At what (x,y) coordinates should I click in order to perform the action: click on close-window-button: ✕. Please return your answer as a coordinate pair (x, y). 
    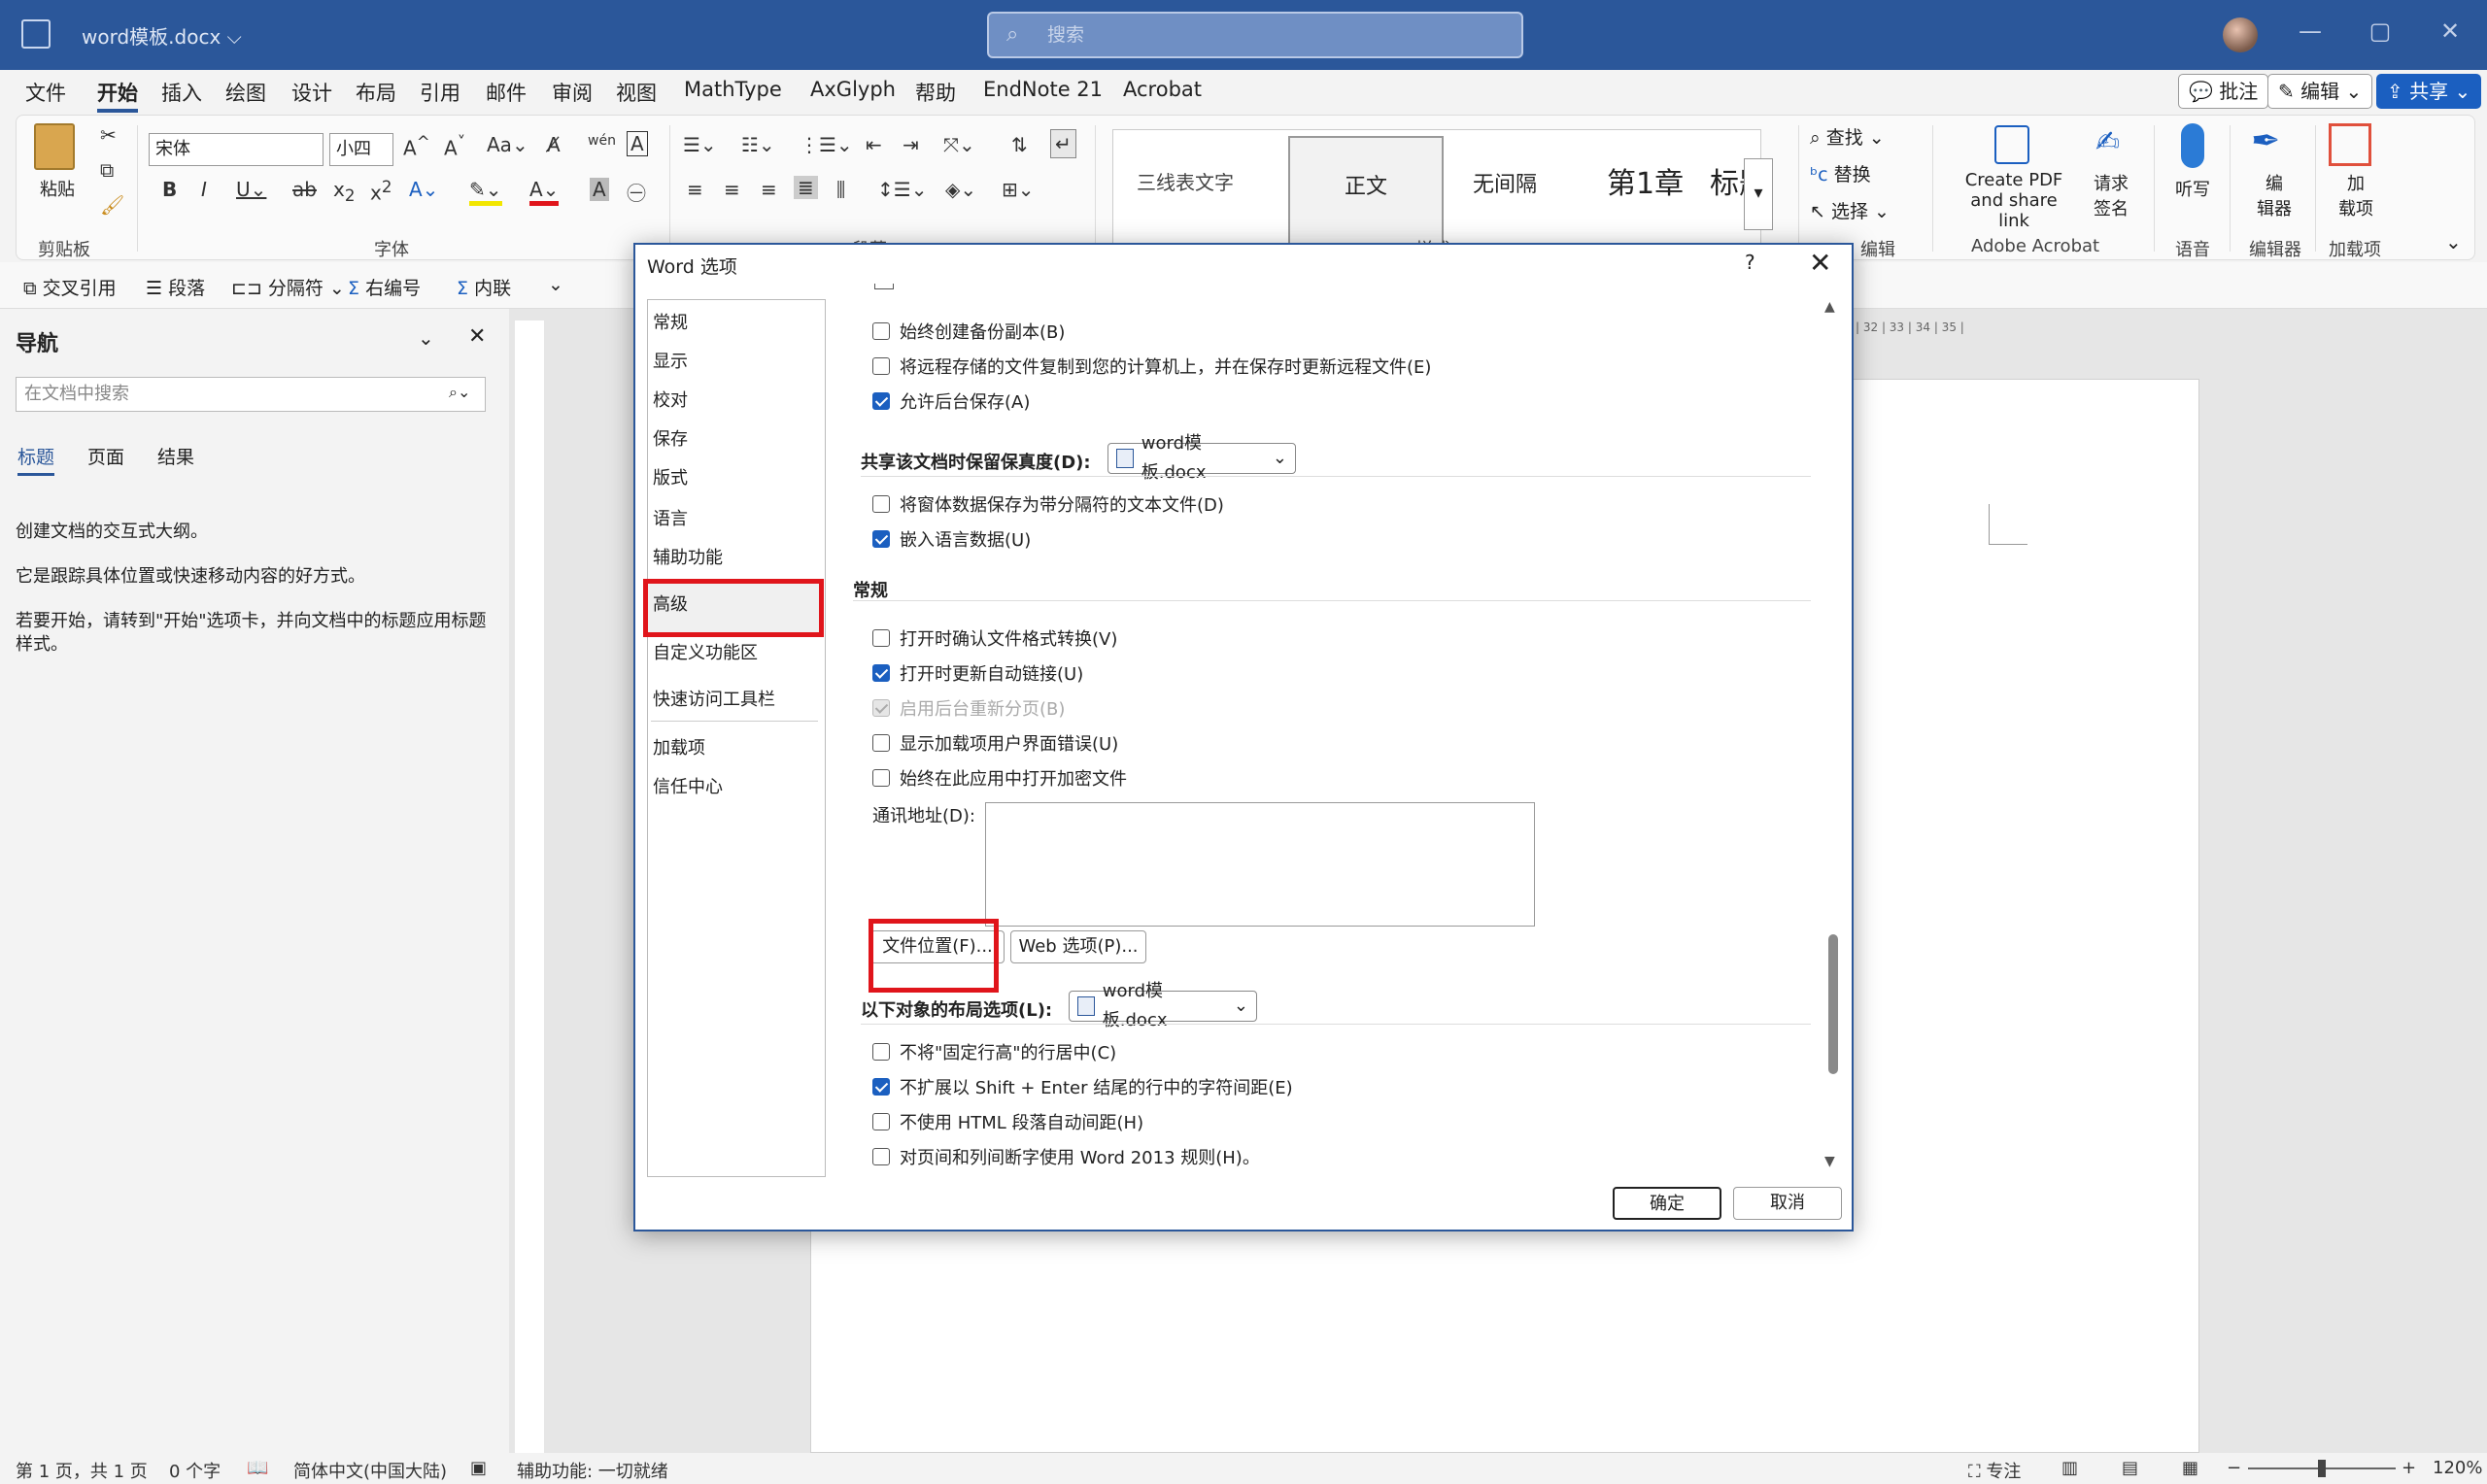
    Looking at the image, I should click on (2450, 31).